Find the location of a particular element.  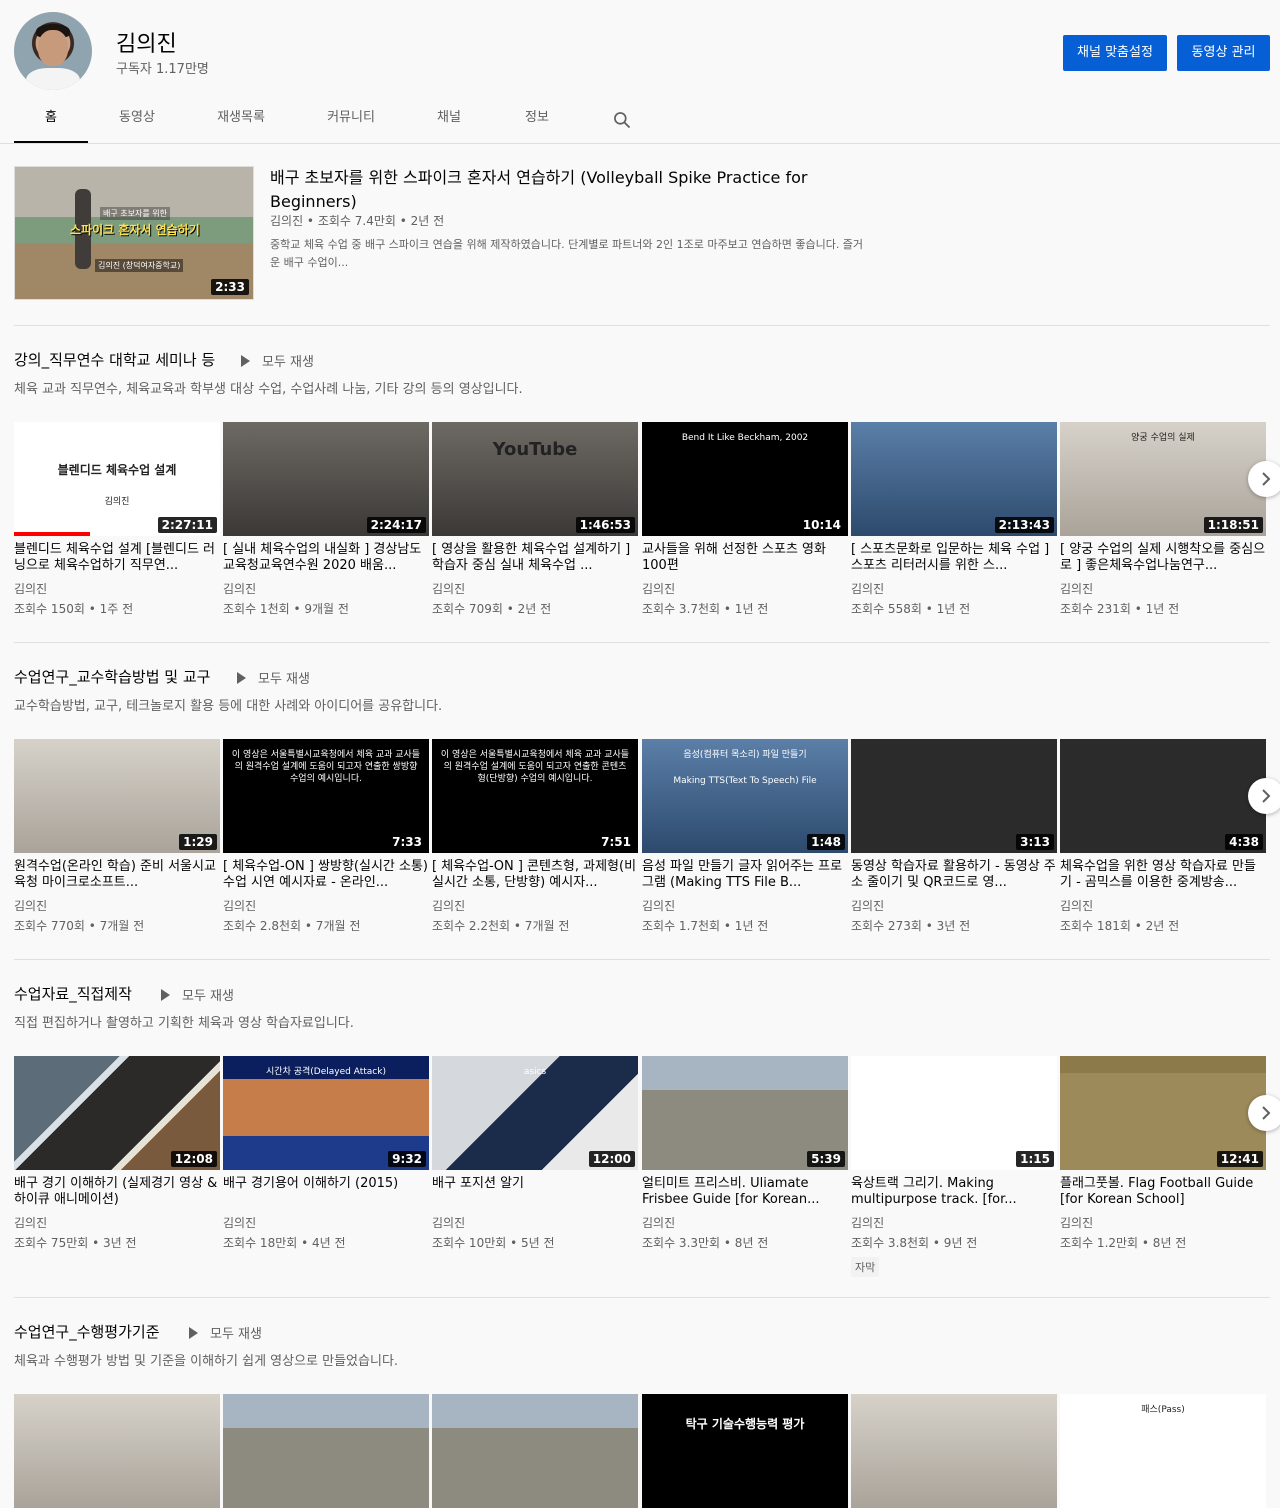

video-card: asics 12:00 배구 포지션 알기 김의진 조회수 10만회 • 5년 전 is located at coordinates (535, 1153).